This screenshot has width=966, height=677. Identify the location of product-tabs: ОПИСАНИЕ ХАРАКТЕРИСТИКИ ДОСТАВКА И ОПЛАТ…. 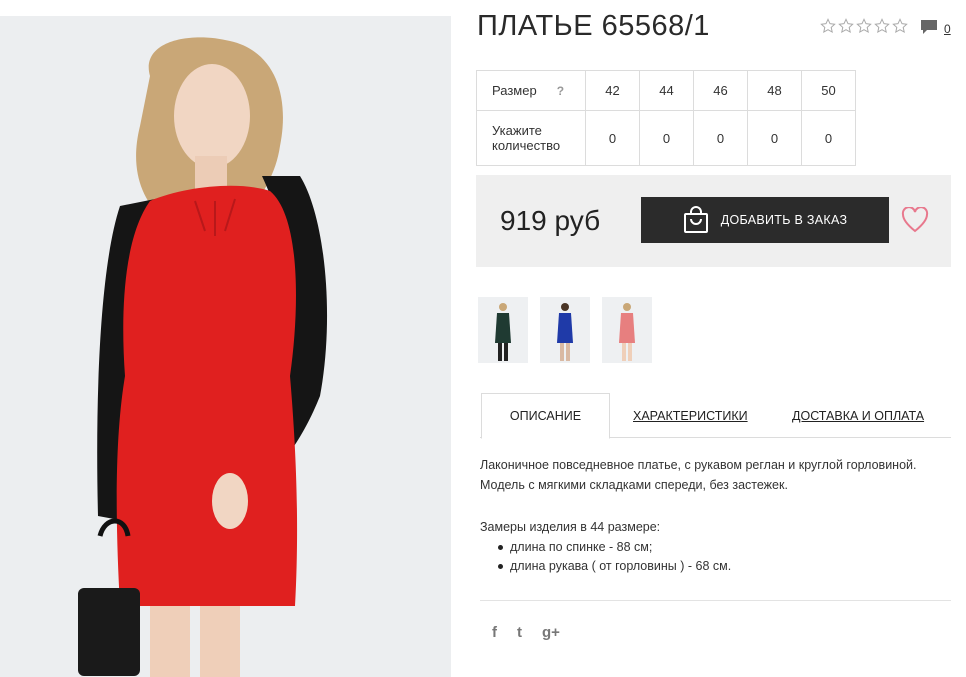
(715, 416).